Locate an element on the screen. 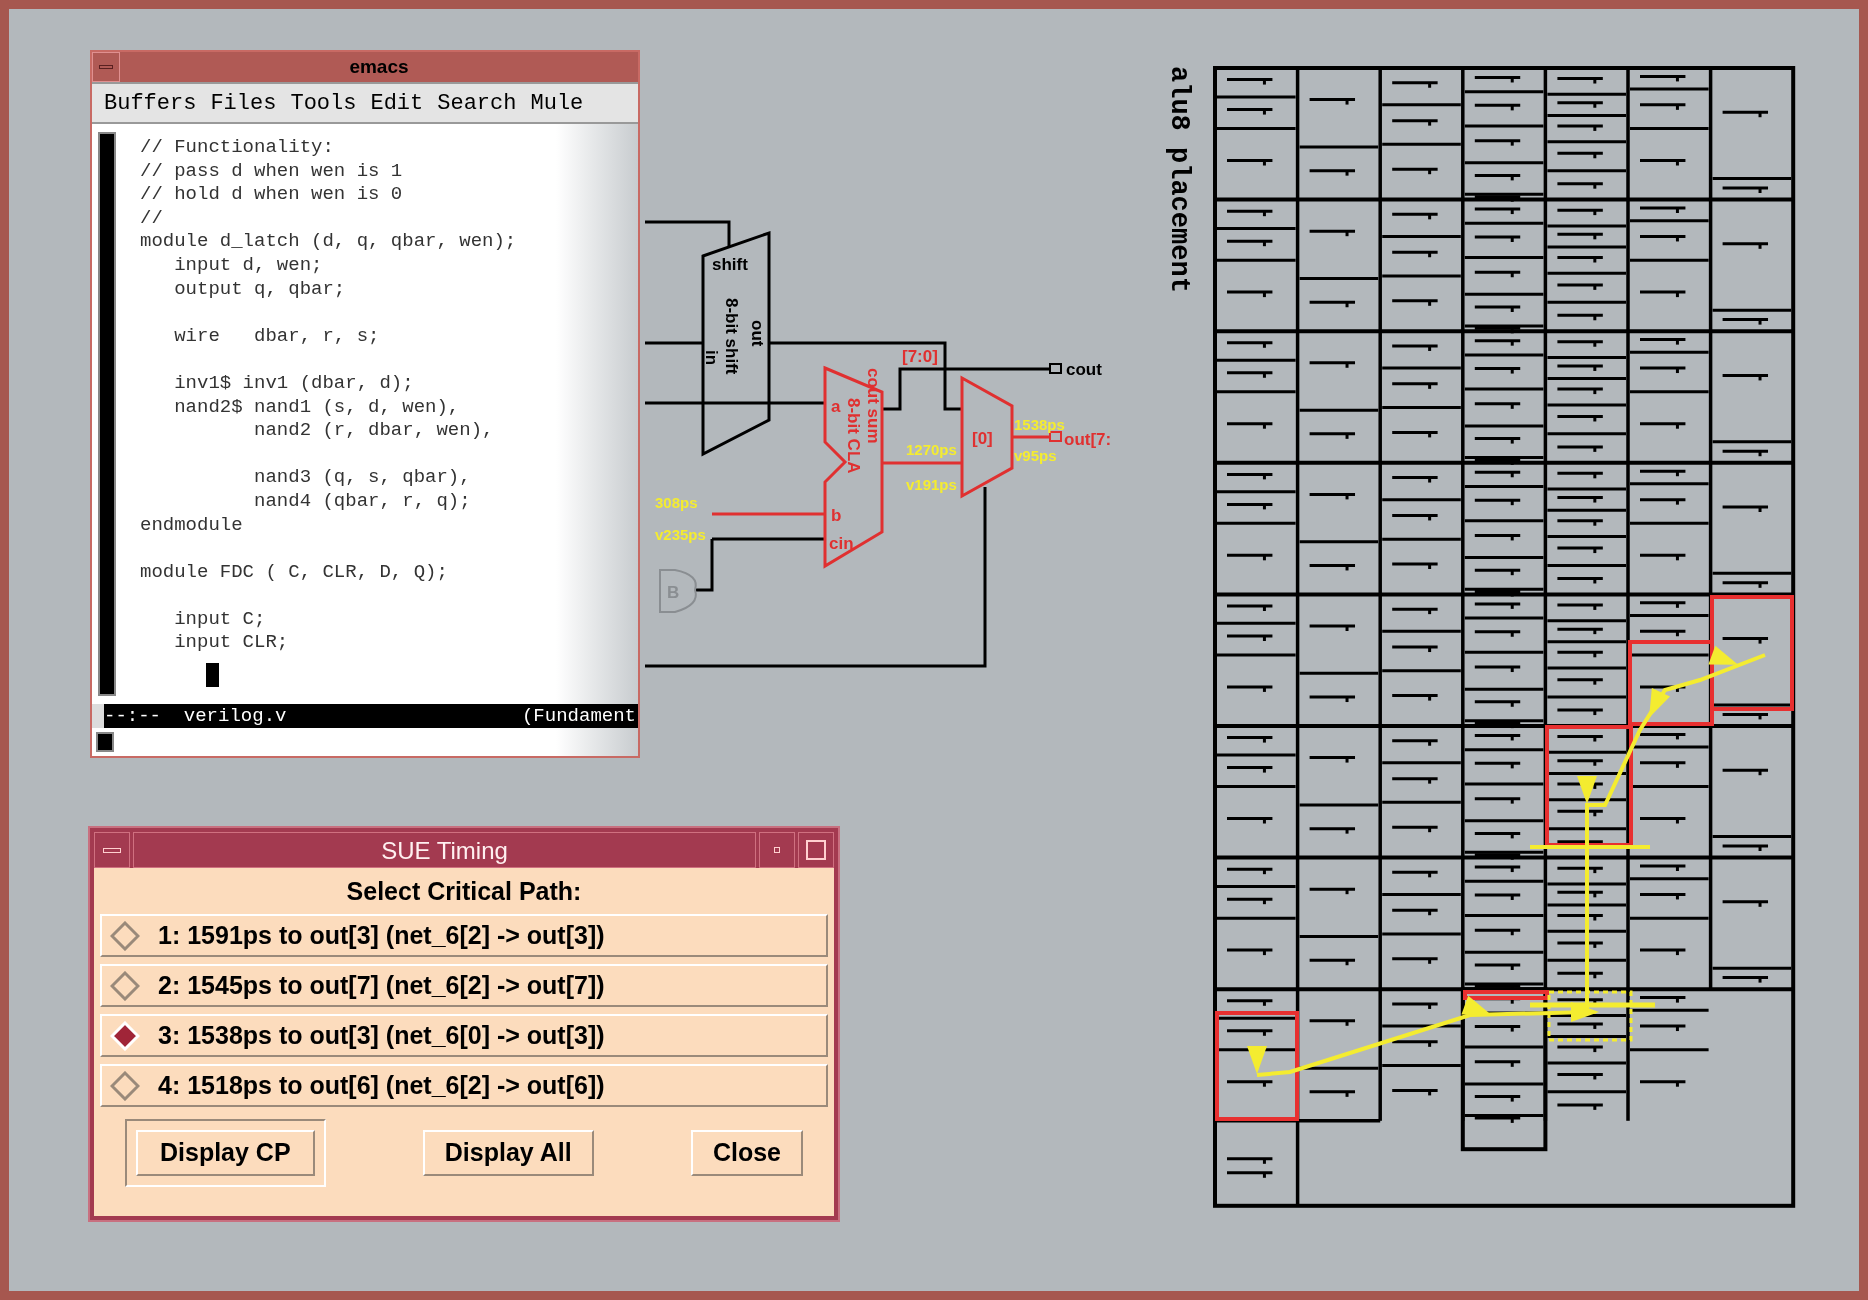  maximize-button is located at coordinates (816, 850).